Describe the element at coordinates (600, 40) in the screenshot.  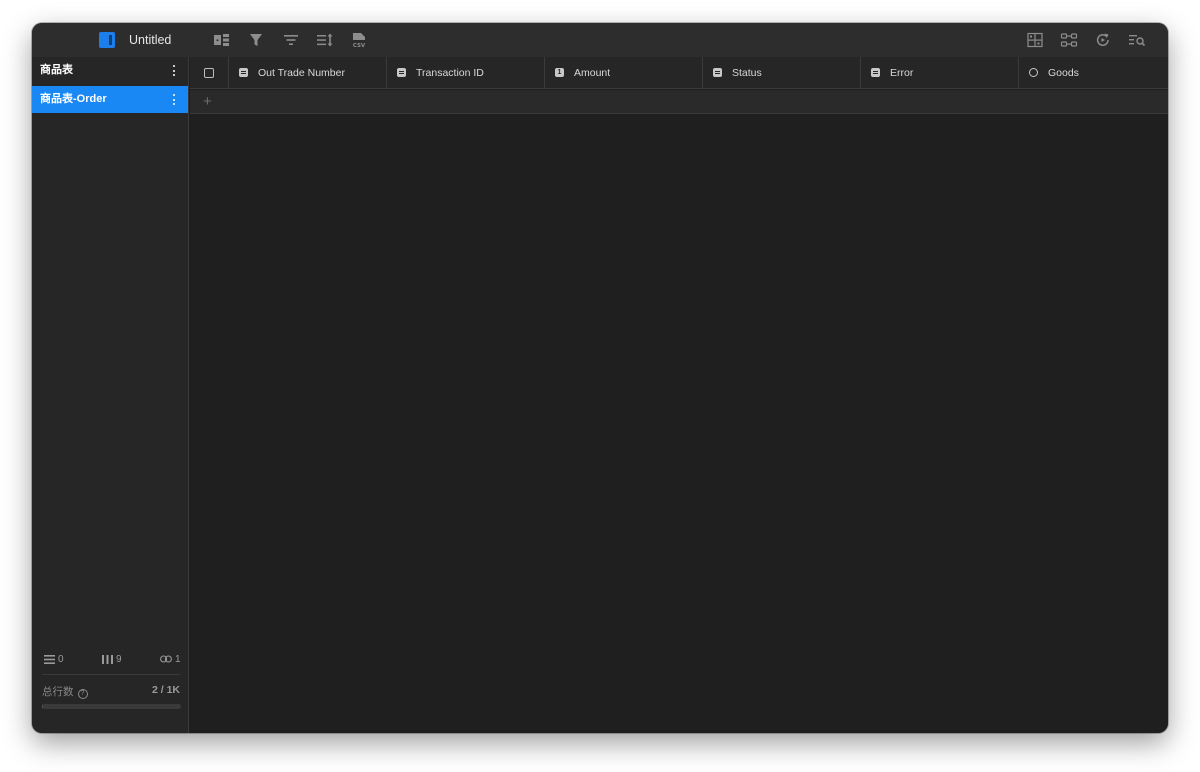
I see `top-toolbar: Untitled CSV` at that location.